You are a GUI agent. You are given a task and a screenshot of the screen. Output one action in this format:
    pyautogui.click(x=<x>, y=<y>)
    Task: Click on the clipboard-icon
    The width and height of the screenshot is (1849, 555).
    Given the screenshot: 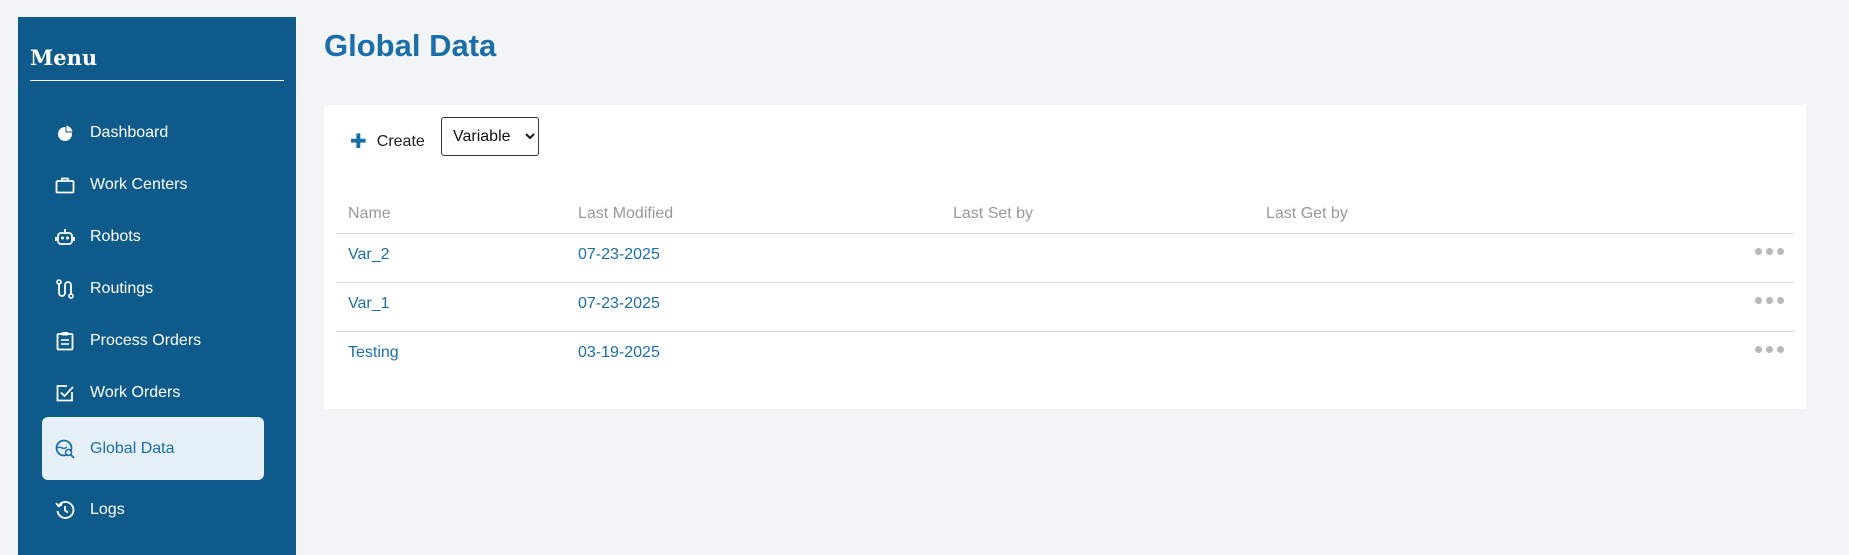 What is the action you would take?
    pyautogui.click(x=65, y=341)
    